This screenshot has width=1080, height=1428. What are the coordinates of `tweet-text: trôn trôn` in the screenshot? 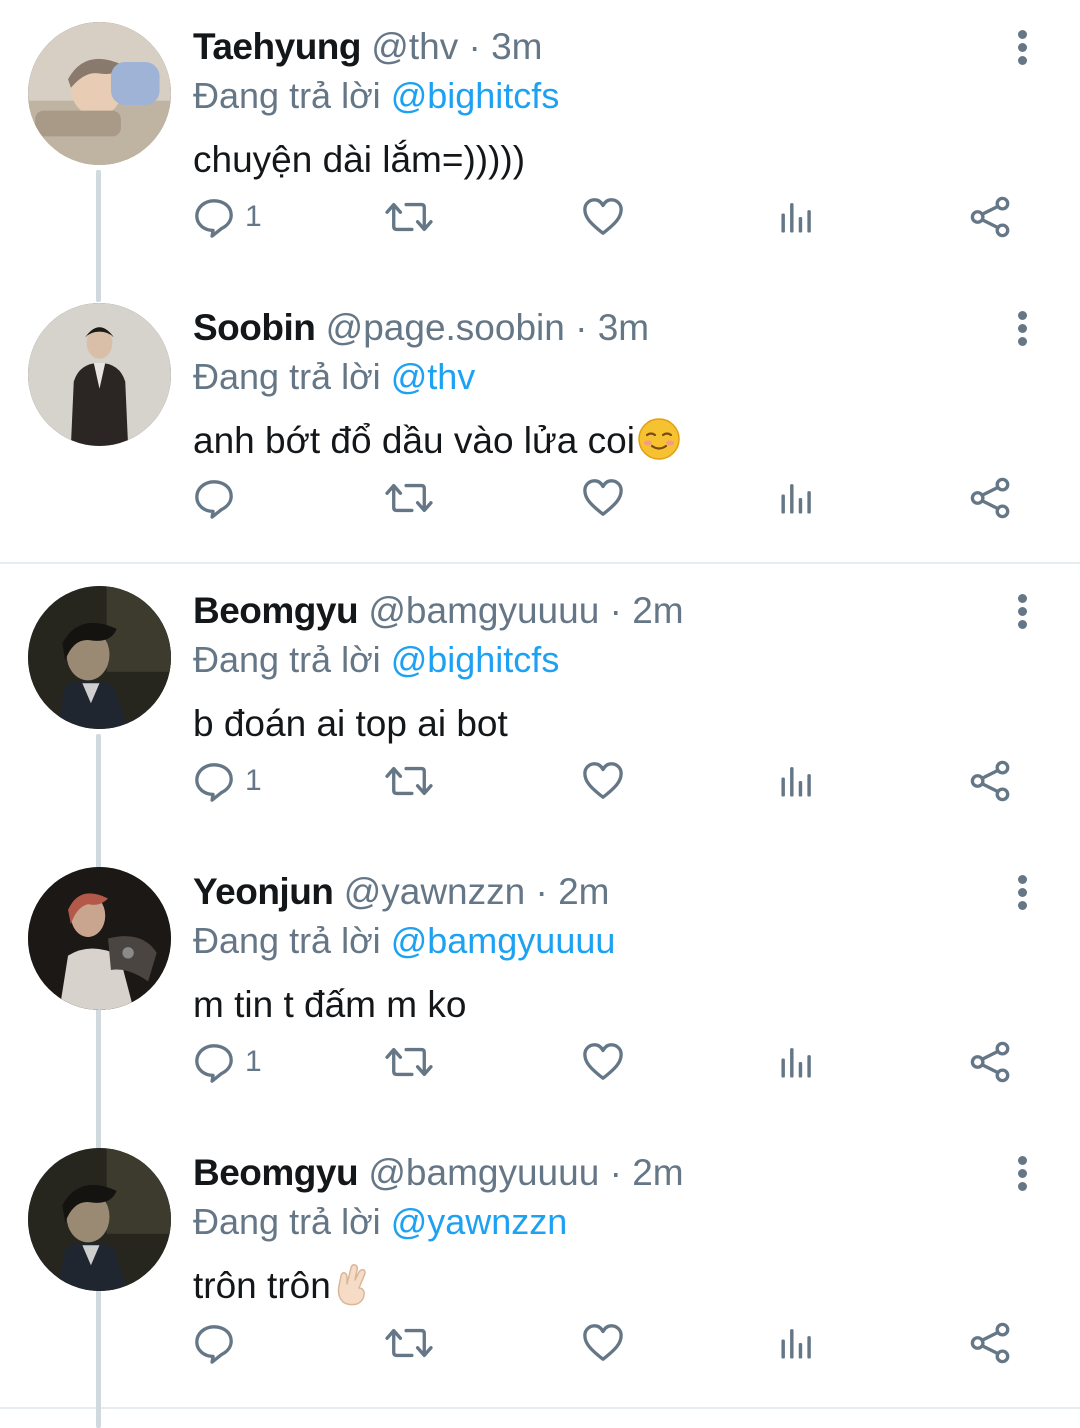 It's located at (262, 1285).